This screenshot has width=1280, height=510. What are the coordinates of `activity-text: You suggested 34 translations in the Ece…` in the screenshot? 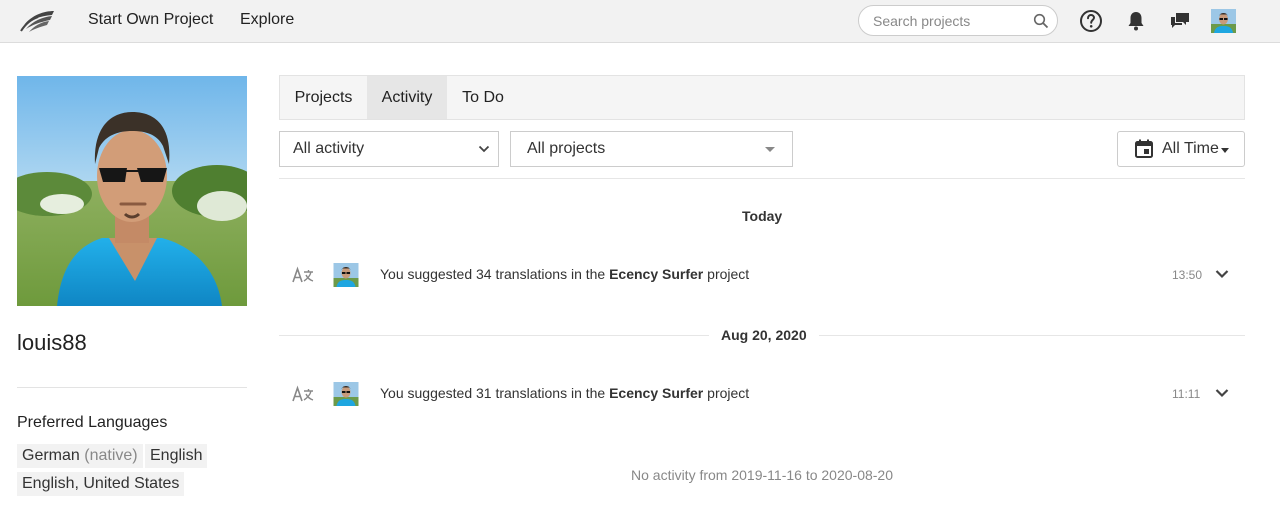 It's located at (564, 274).